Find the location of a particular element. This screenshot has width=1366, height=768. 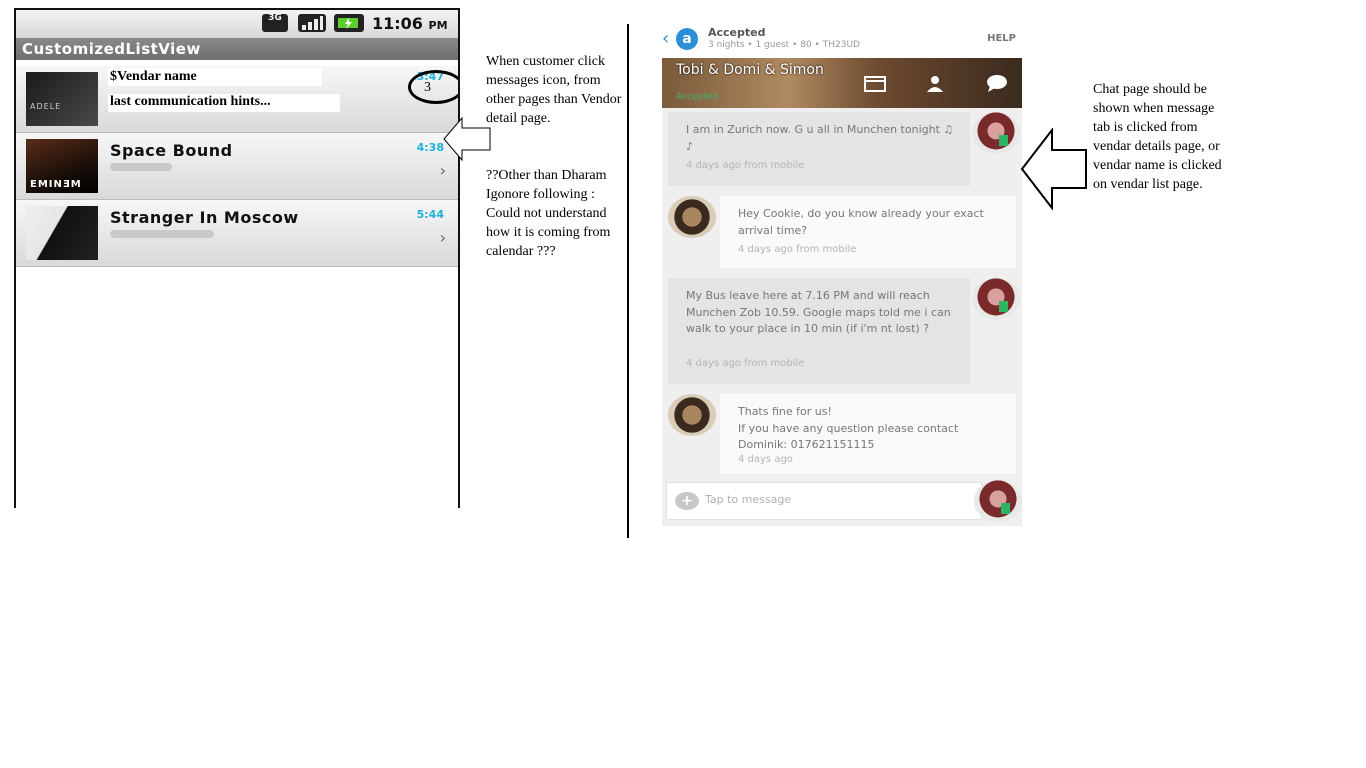

row-title: Stranger In Moscow is located at coordinates (204, 217).